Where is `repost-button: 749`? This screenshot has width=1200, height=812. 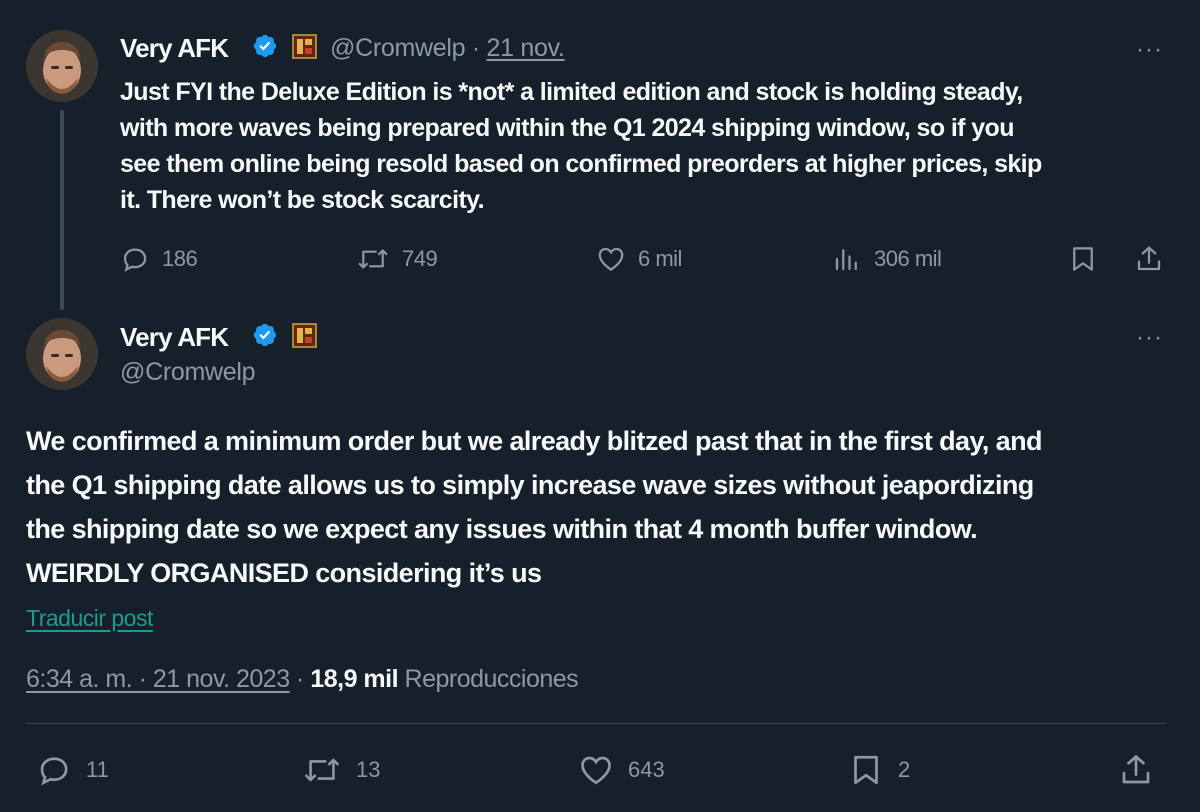 repost-button: 749 is located at coordinates (397, 259).